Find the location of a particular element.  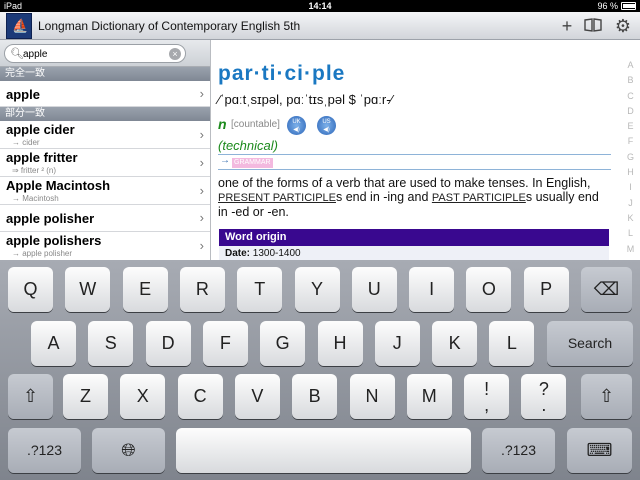

key-j: J is located at coordinates (397, 343).